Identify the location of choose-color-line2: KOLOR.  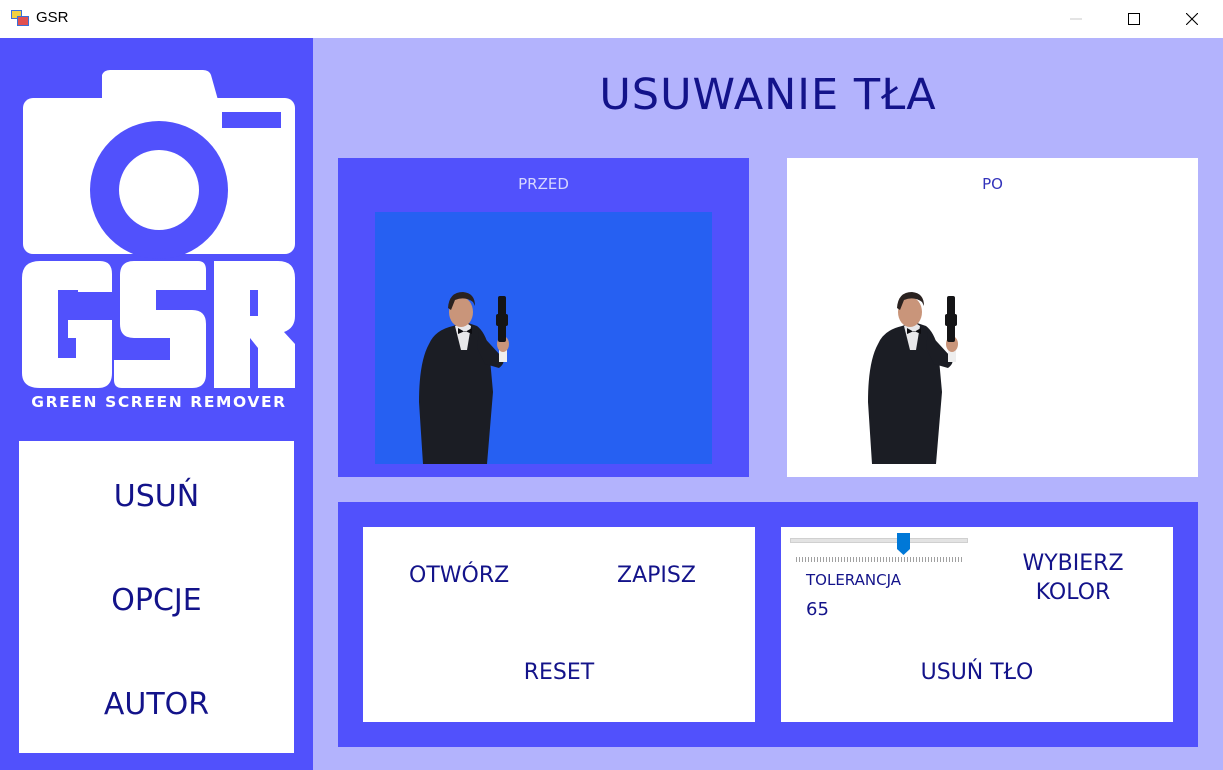
(1073, 592).